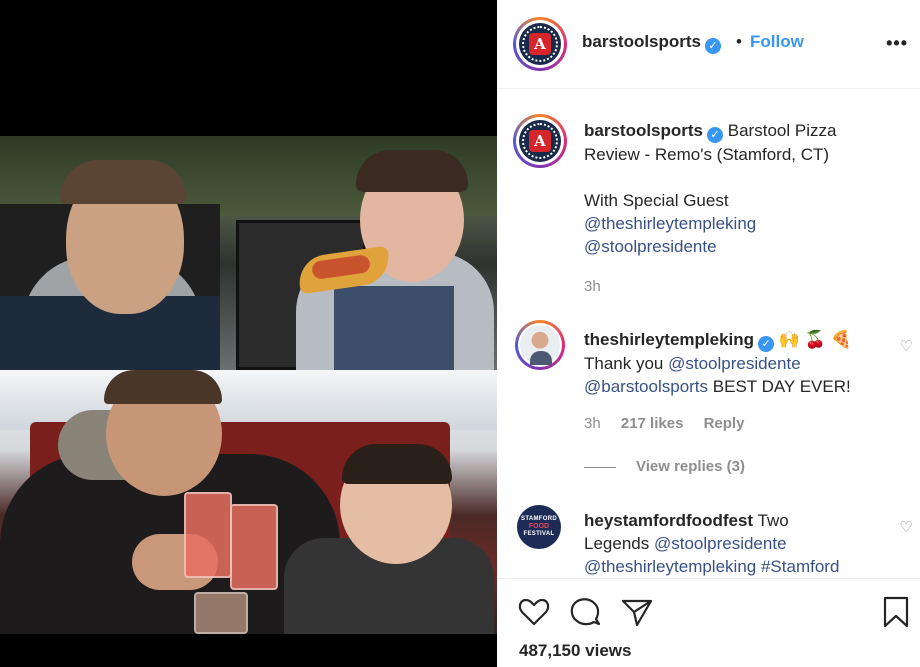 This screenshot has height=667, width=920. What do you see at coordinates (394, 328) in the screenshot?
I see `kid-vest` at bounding box center [394, 328].